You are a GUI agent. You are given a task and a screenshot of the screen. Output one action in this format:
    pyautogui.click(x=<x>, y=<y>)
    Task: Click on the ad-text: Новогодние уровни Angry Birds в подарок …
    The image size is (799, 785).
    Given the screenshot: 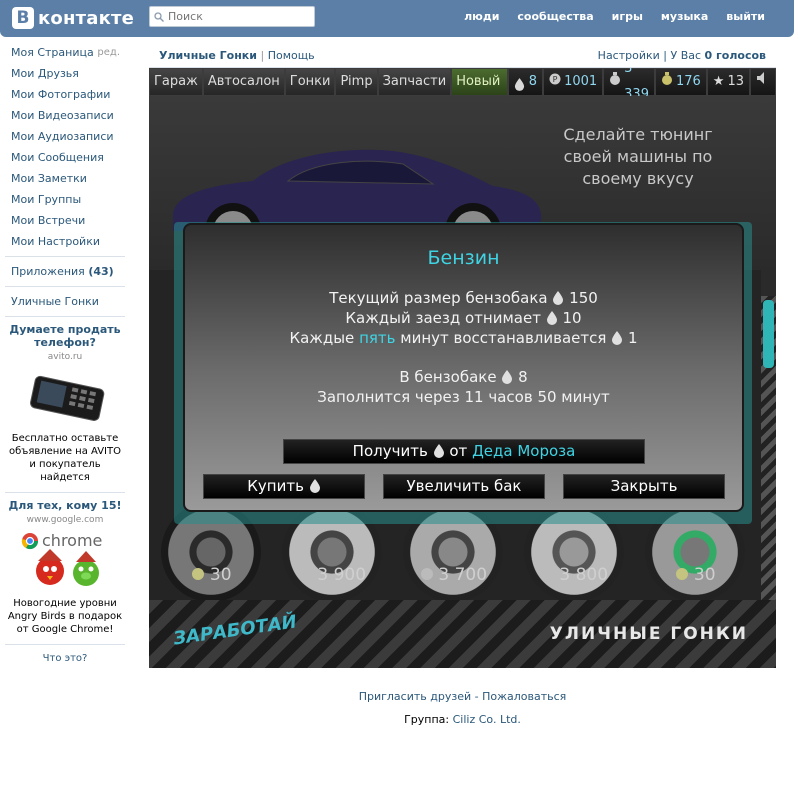 What is the action you would take?
    pyautogui.click(x=65, y=616)
    